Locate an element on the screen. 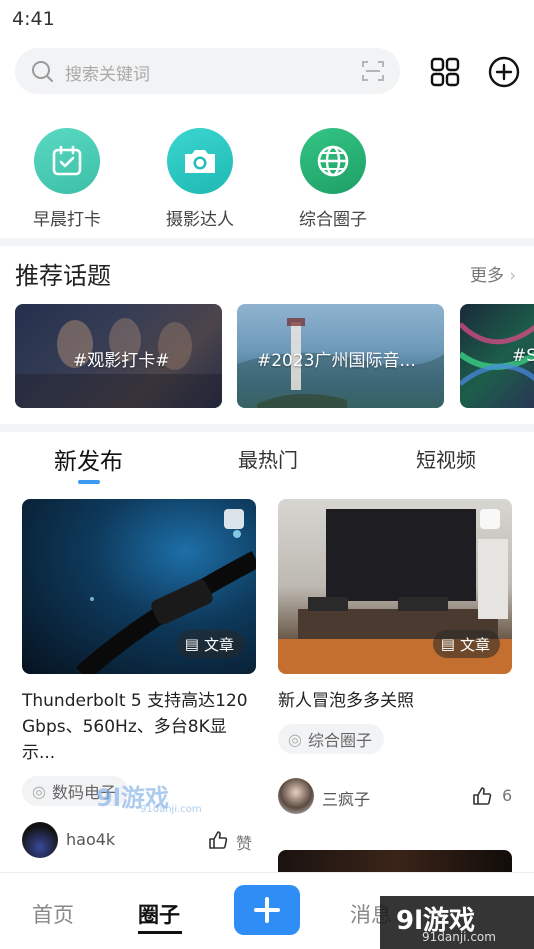 This screenshot has width=534, height=949. circle-tag-label: 综合圈子 is located at coordinates (339, 740).